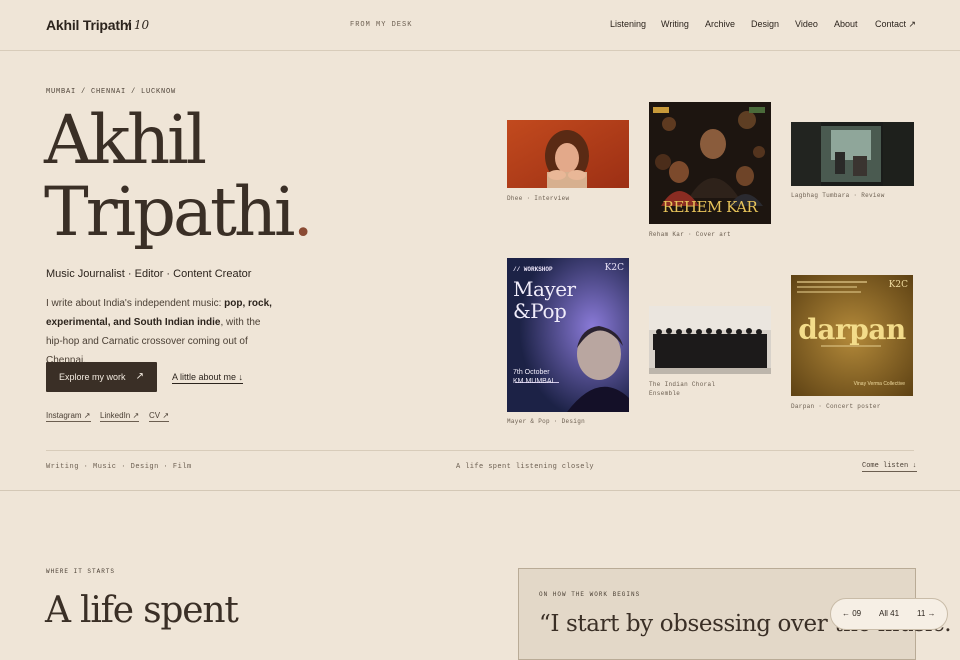 Image resolution: width=960 pixels, height=660 pixels. Describe the element at coordinates (125, 140) in the screenshot. I see `hero-name-first: Akhil` at that location.